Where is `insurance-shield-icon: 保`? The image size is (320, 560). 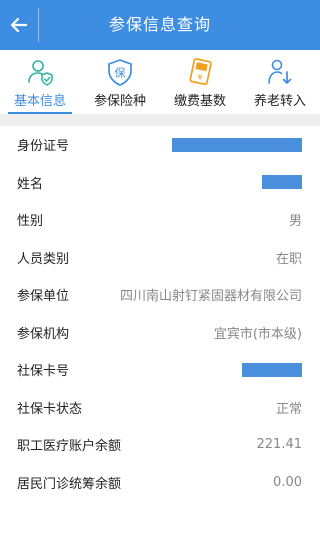 insurance-shield-icon: 保 is located at coordinates (120, 72).